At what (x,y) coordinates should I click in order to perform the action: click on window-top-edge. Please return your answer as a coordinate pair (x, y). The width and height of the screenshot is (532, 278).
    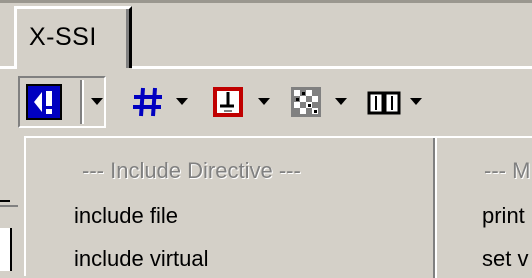
    Looking at the image, I should click on (266, 1).